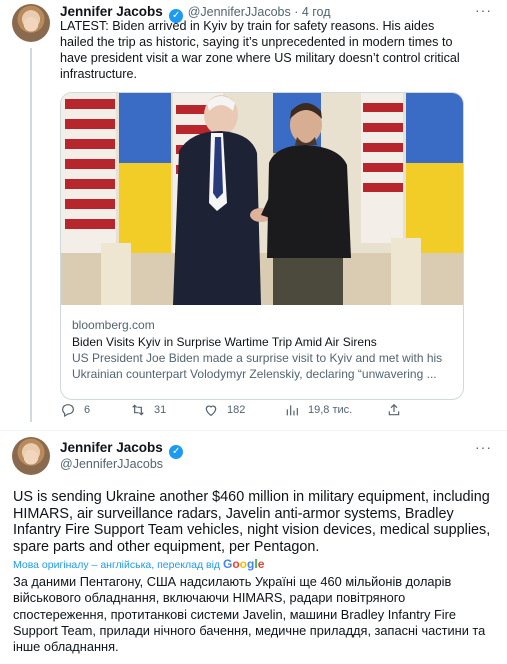 The image size is (507, 664). What do you see at coordinates (148, 410) in the screenshot?
I see `retweet-button: 31` at bounding box center [148, 410].